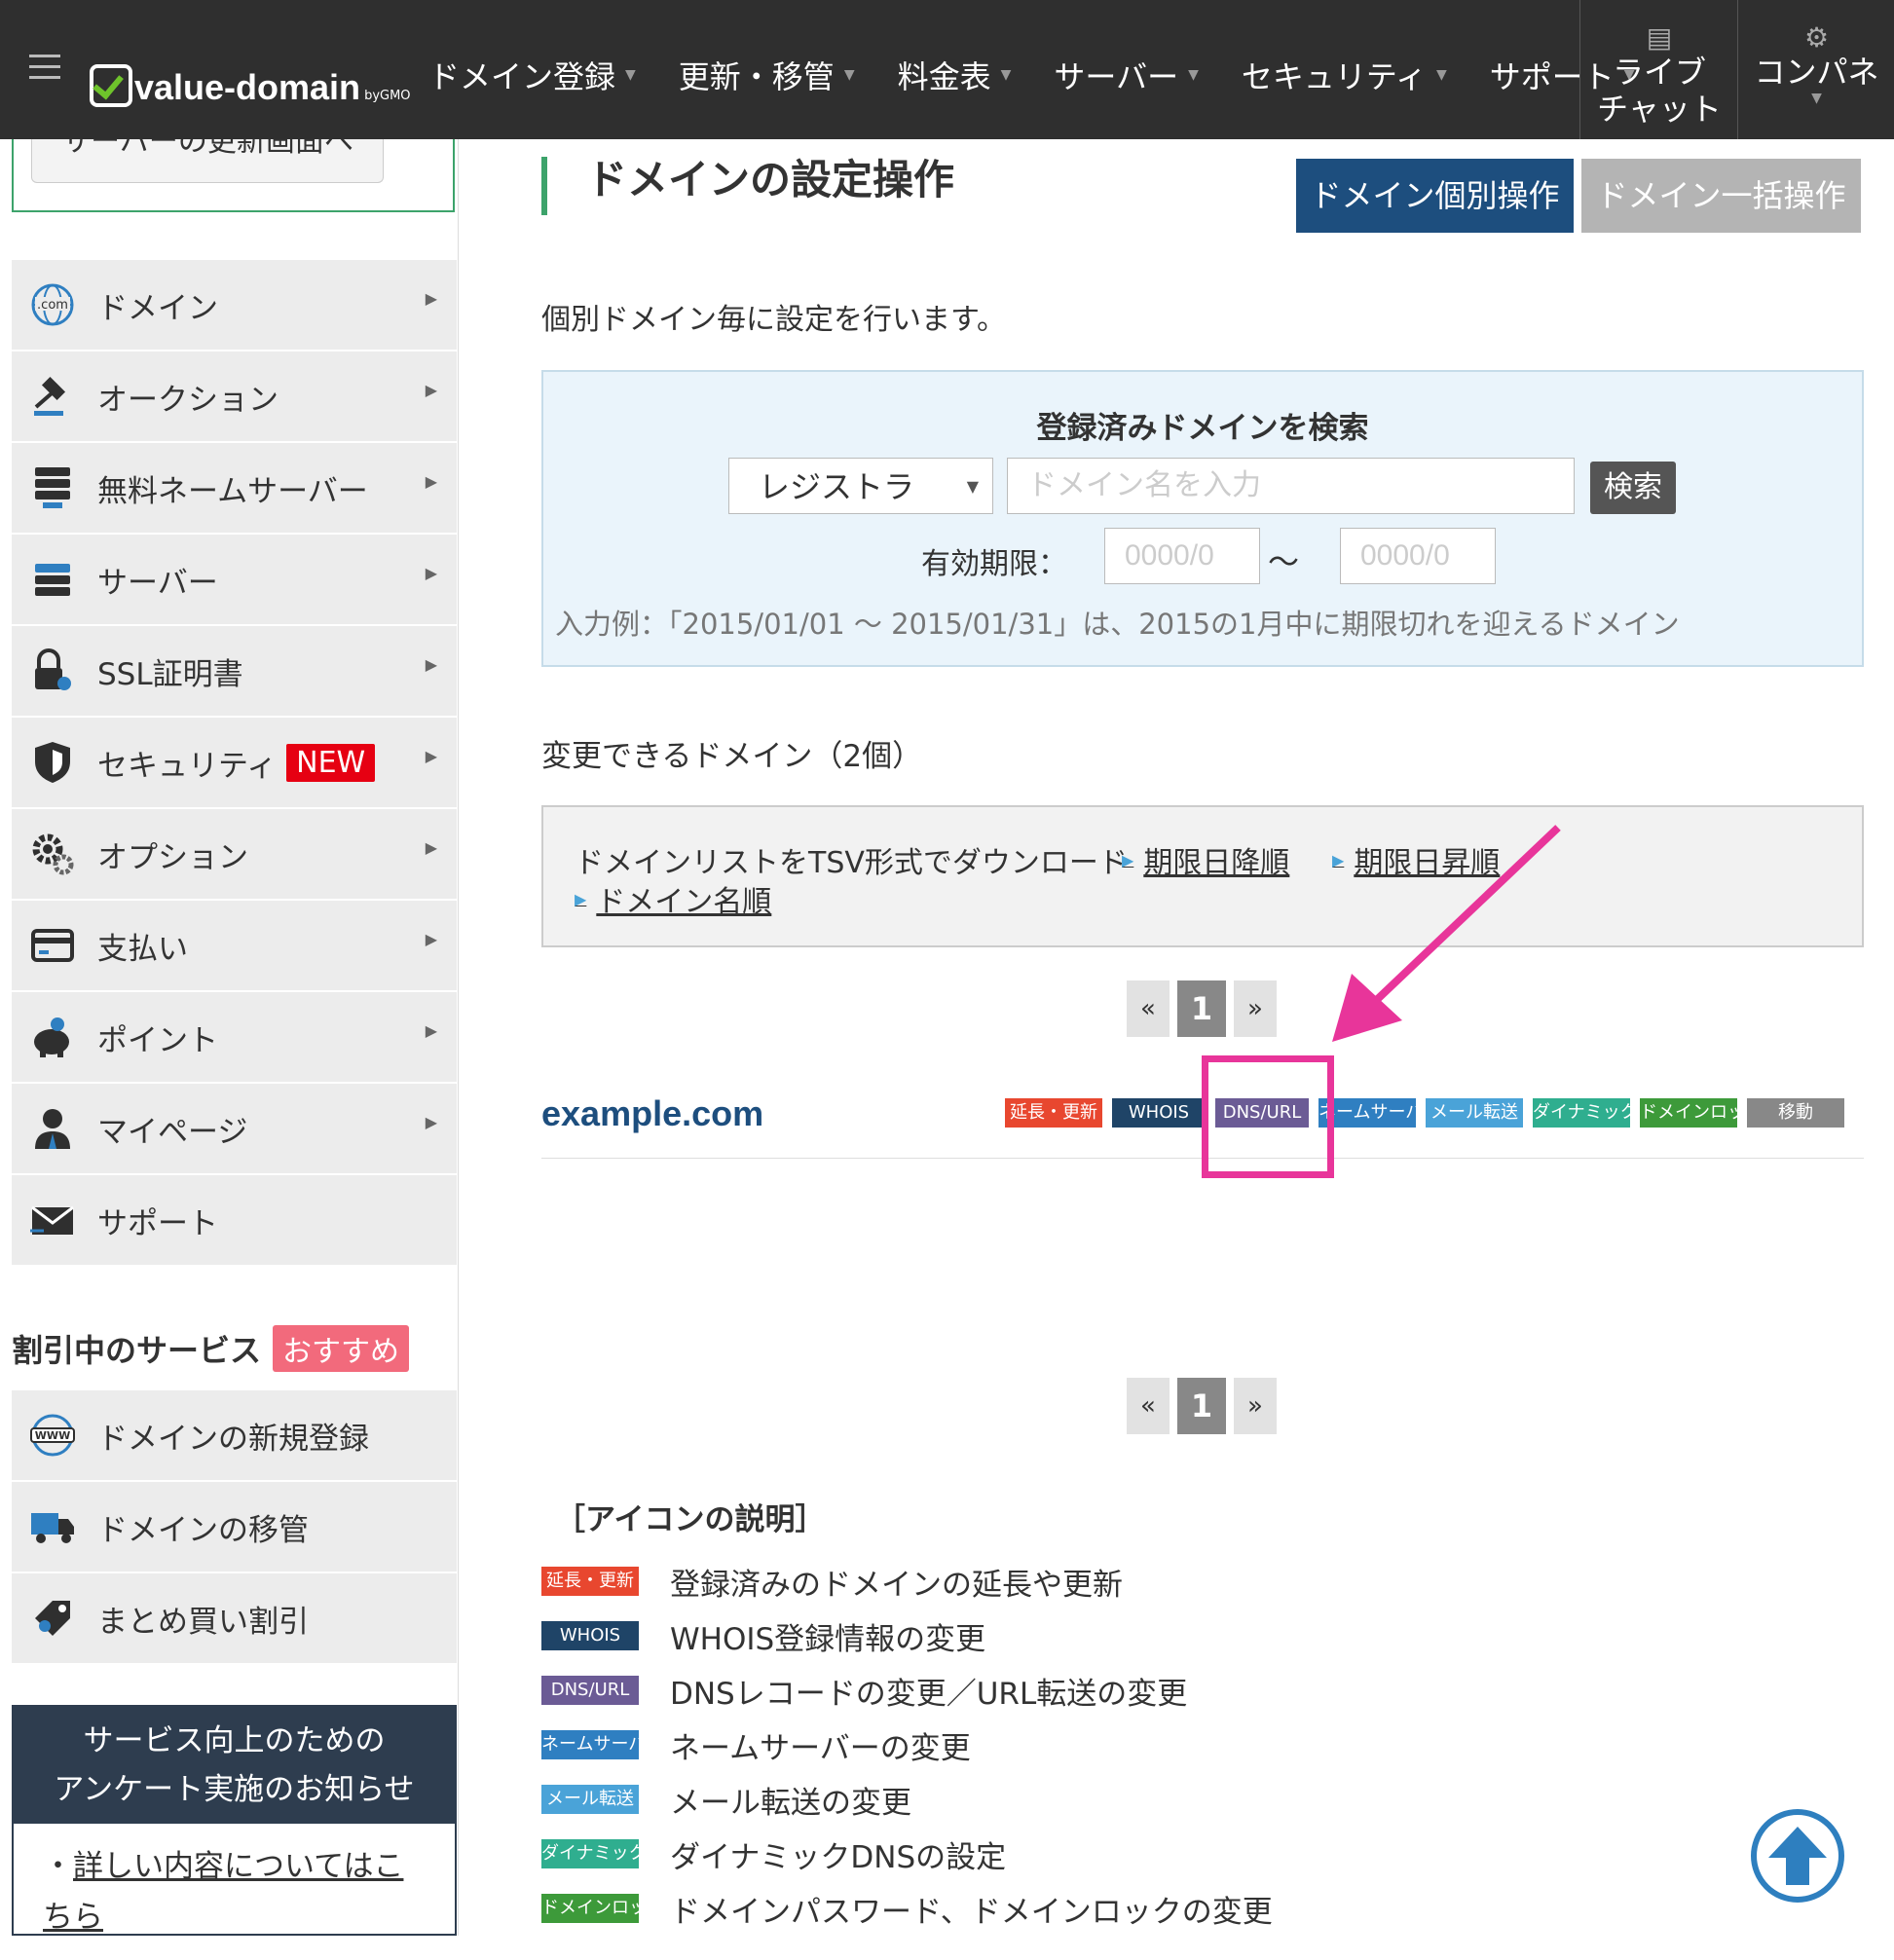 This screenshot has height=1960, width=1894. Describe the element at coordinates (1582, 1113) in the screenshot. I see `dynamic-dns-tag-button: ダイナミック` at that location.